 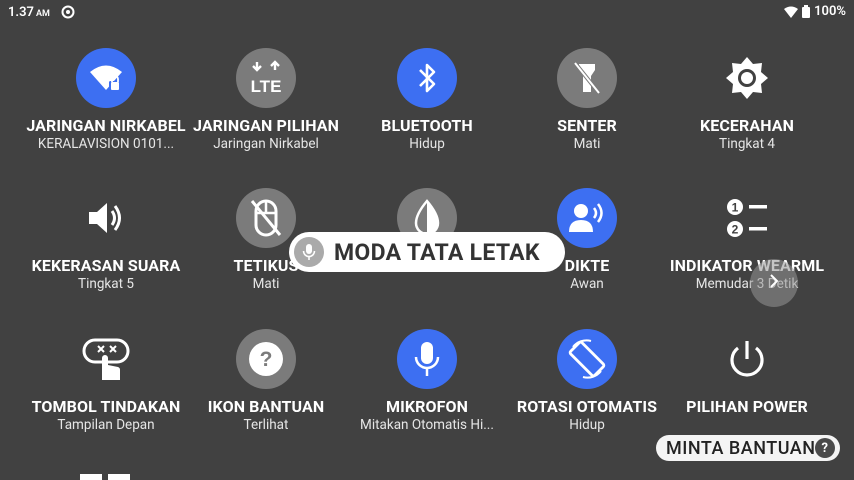 I want to click on tile-label: BLUETOOTH, so click(x=427, y=125).